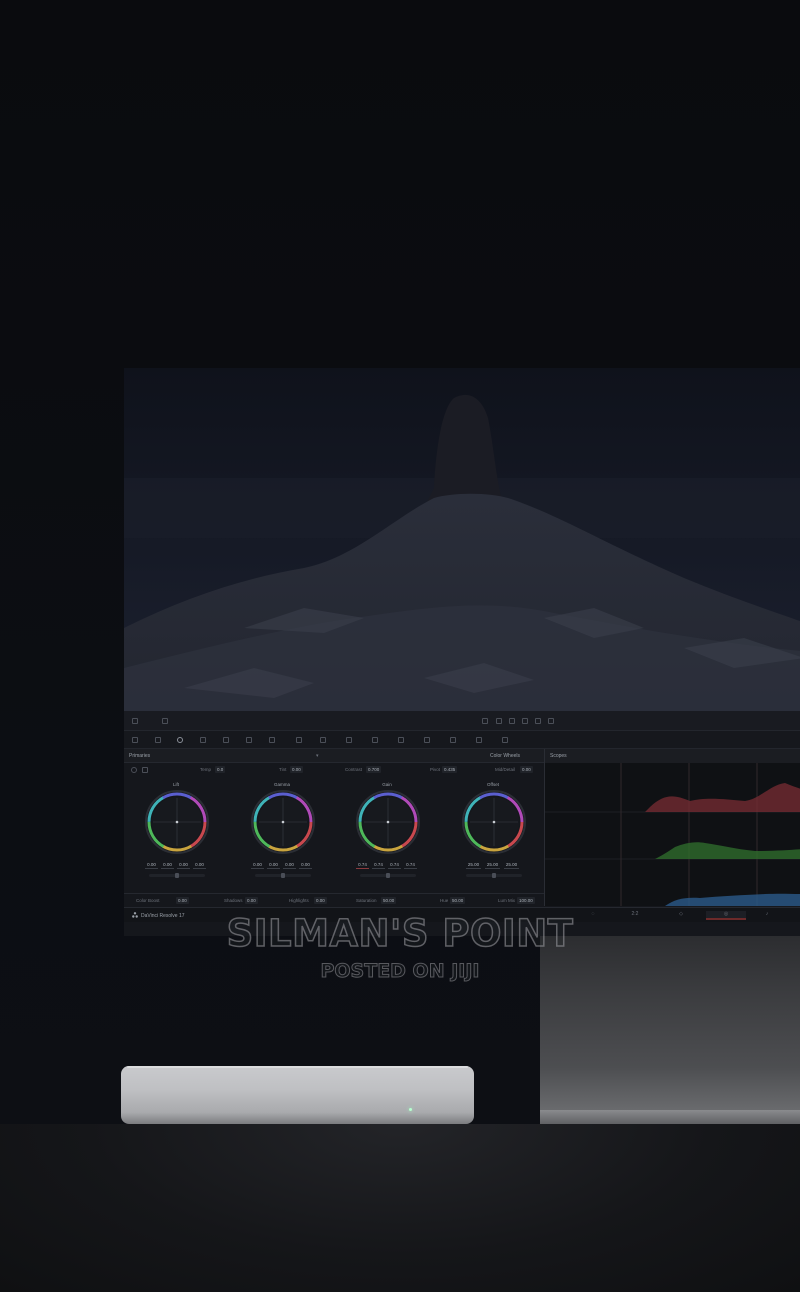 Image resolution: width=800 pixels, height=1292 pixels. What do you see at coordinates (450, 769) in the screenshot?
I see `param-field: 0.435` at bounding box center [450, 769].